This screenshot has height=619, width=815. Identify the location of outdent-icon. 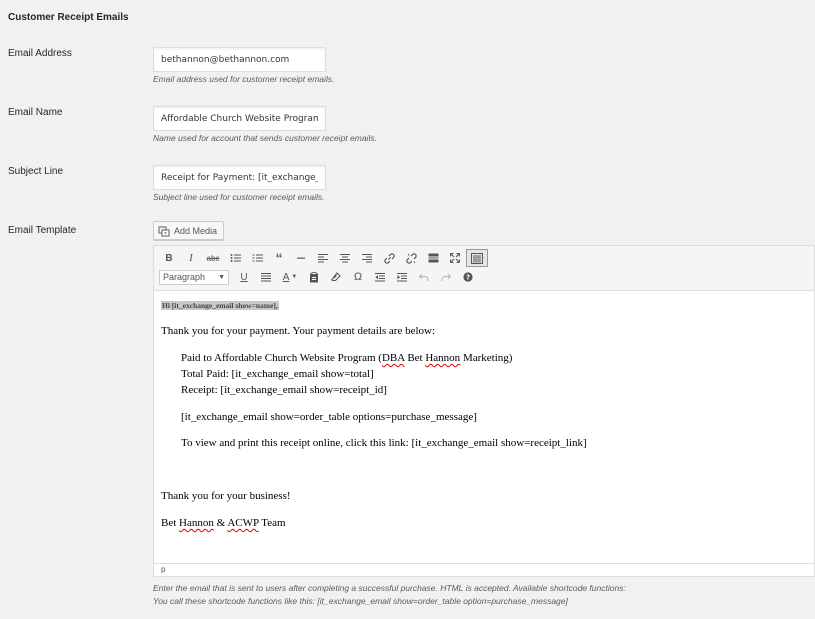
(380, 277).